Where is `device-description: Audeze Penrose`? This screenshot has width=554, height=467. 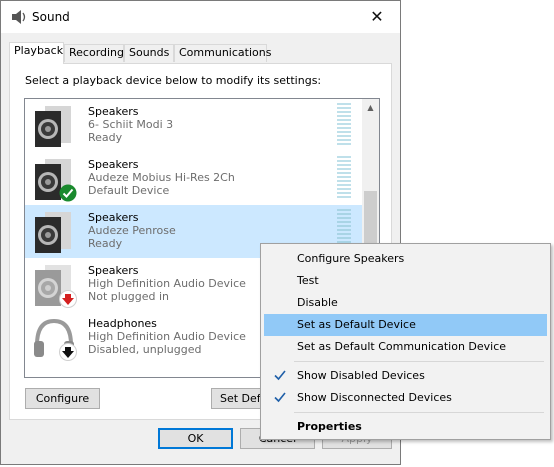
device-description: Audeze Penrose is located at coordinates (132, 230).